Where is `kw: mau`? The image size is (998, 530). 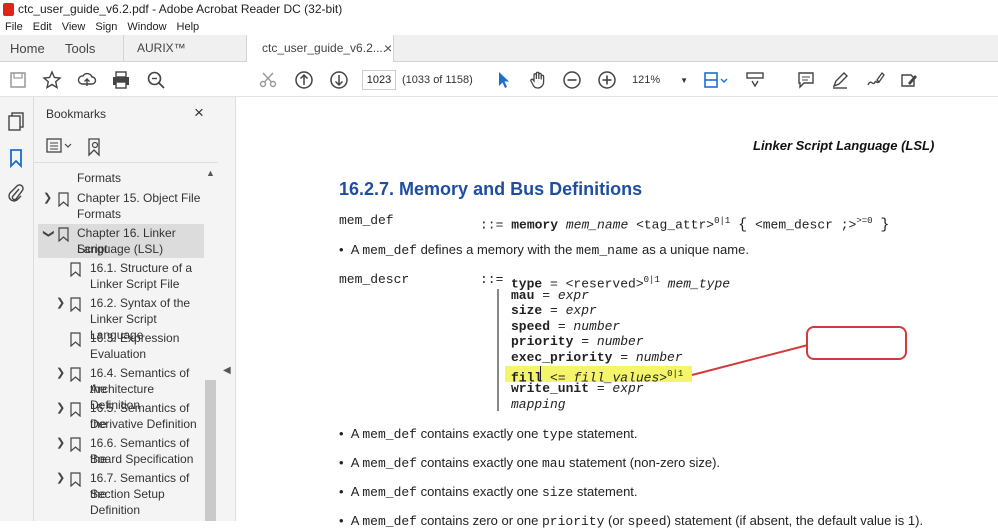
kw: mau is located at coordinates (523, 295).